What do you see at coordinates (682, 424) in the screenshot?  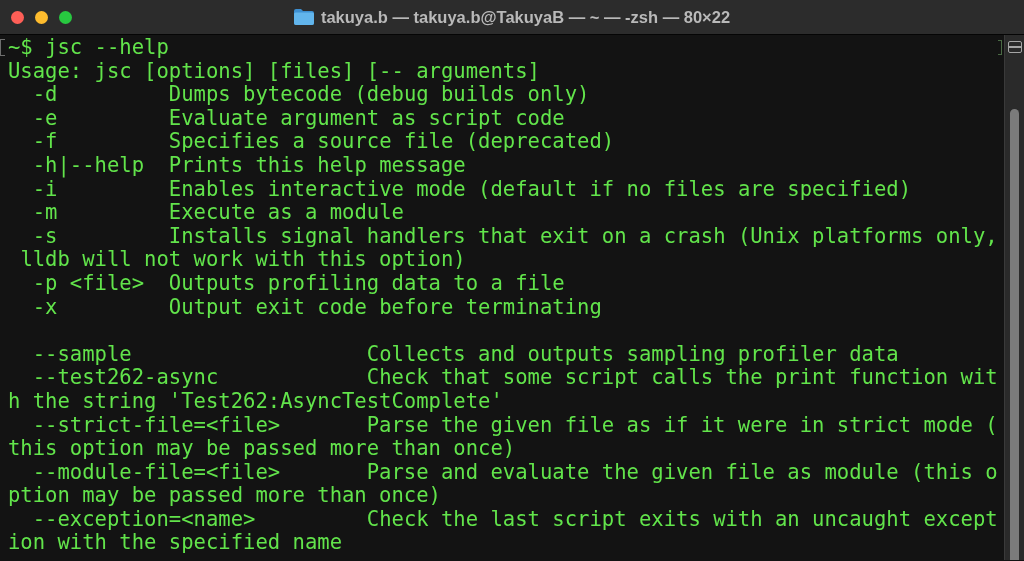 I see `option-description: Parse the given file as if it were in strict mode (` at bounding box center [682, 424].